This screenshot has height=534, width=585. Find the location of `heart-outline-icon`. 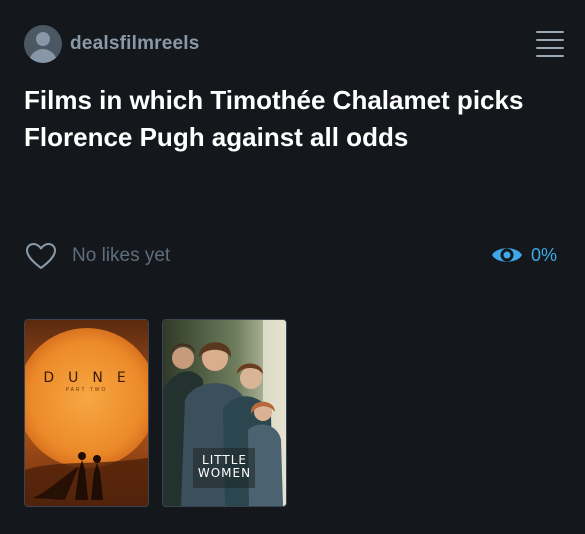

heart-outline-icon is located at coordinates (41, 256).